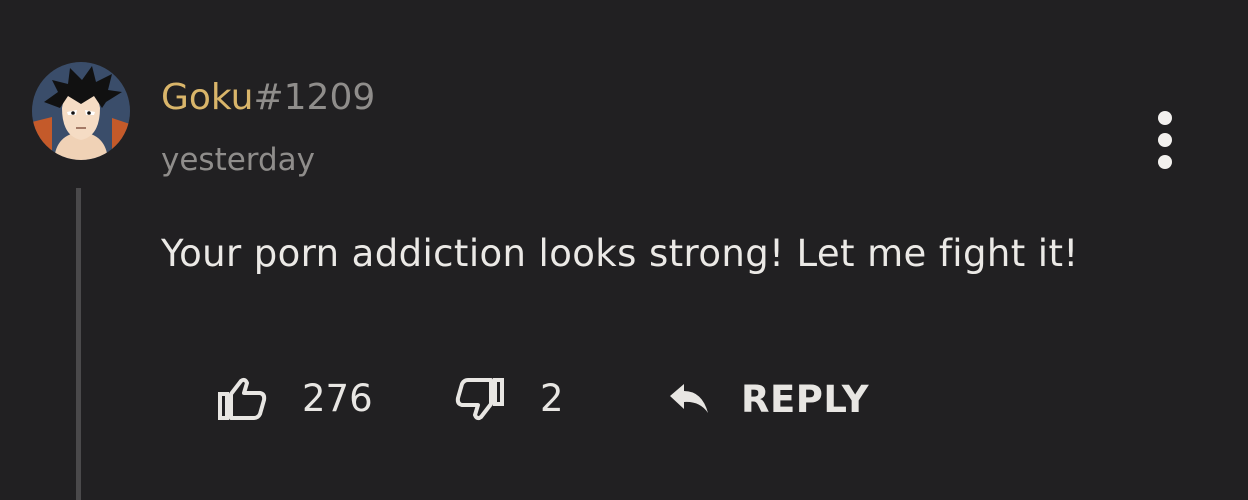 Image resolution: width=1248 pixels, height=500 pixels. Describe the element at coordinates (1165, 140) in the screenshot. I see `more-options-button` at that location.